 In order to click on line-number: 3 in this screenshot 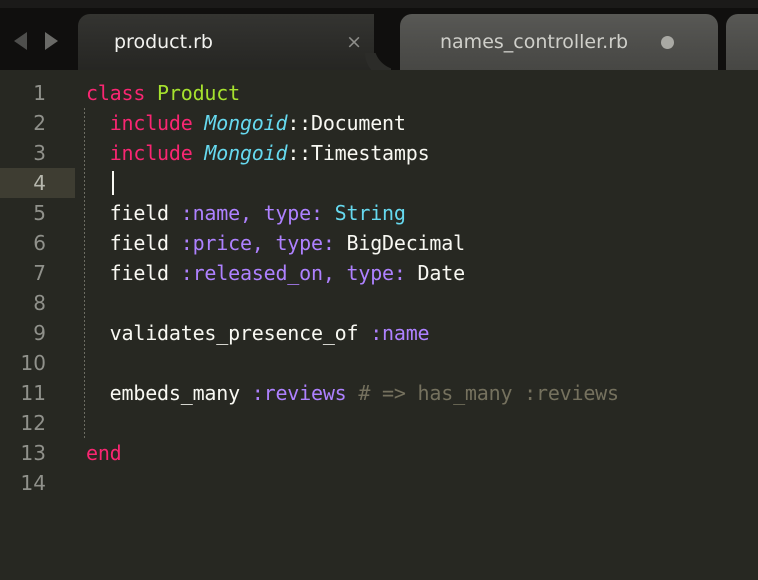, I will do `click(39, 153)`.